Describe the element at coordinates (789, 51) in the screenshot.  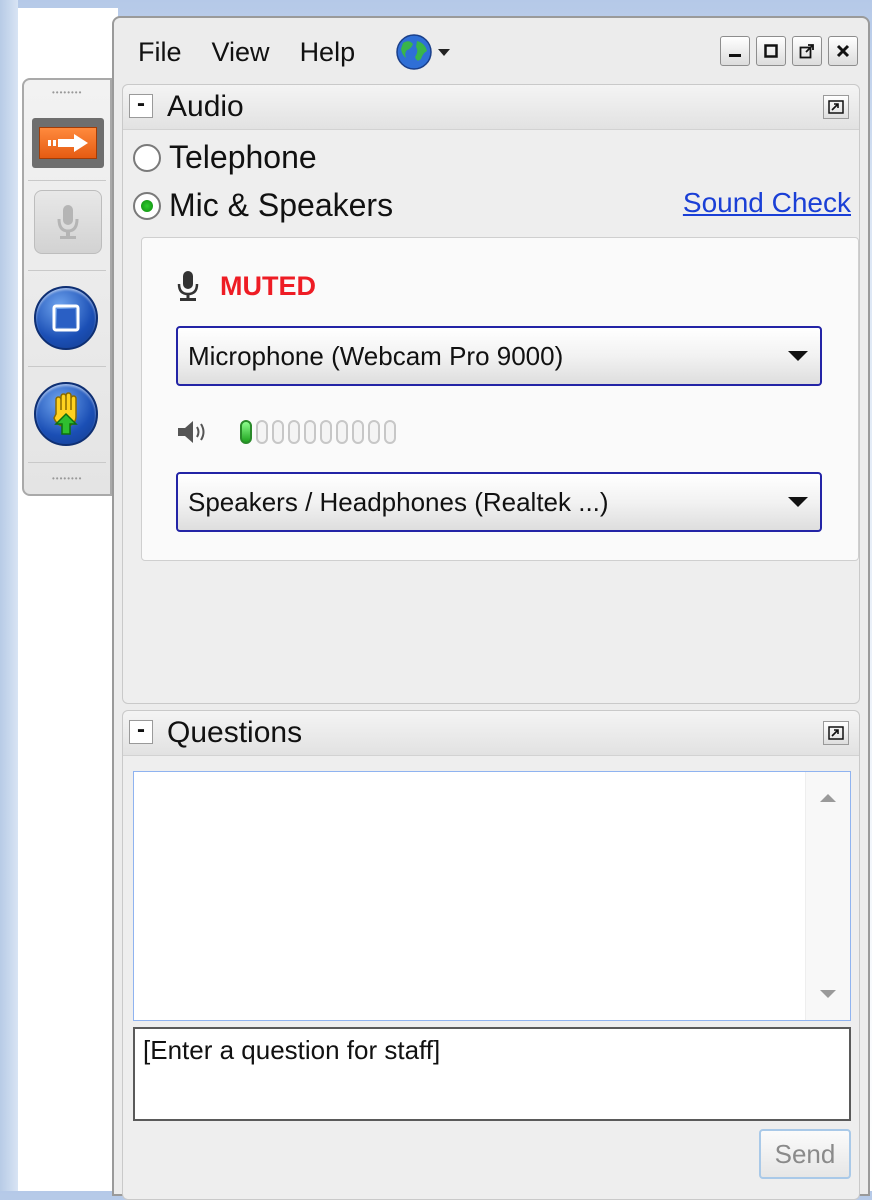
I see `window-controls` at that location.